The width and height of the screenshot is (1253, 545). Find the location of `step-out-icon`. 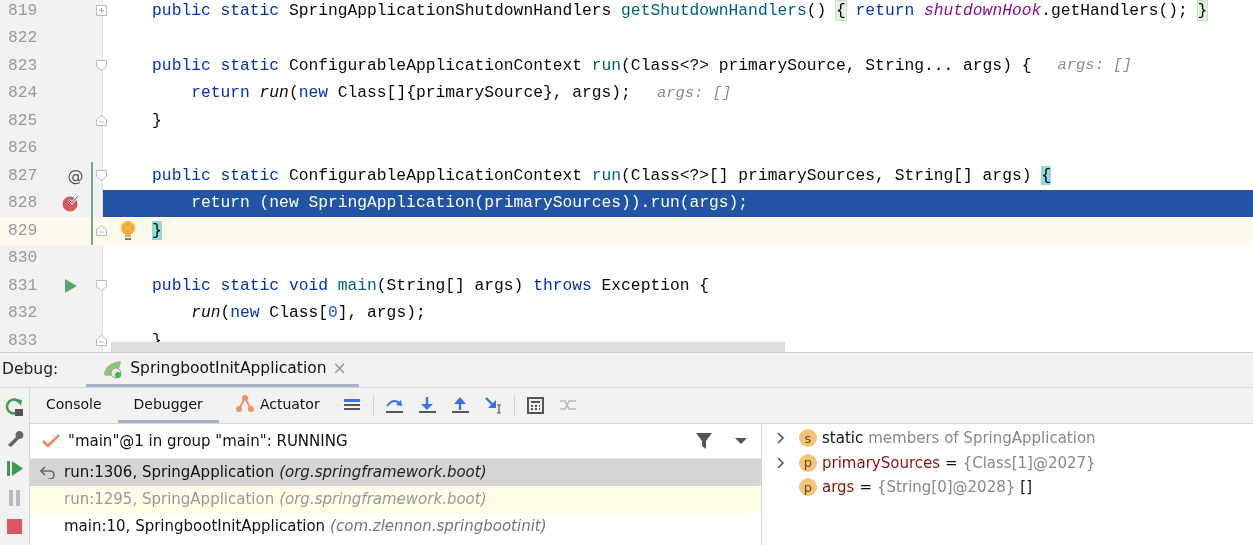

step-out-icon is located at coordinates (460, 405).